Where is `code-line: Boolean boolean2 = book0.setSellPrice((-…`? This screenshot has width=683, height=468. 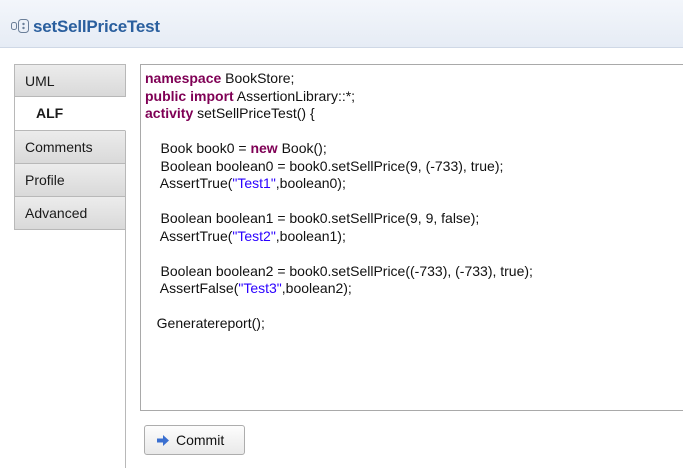 code-line: Boolean boolean2 = book0.setSellPrice((-… is located at coordinates (339, 272).